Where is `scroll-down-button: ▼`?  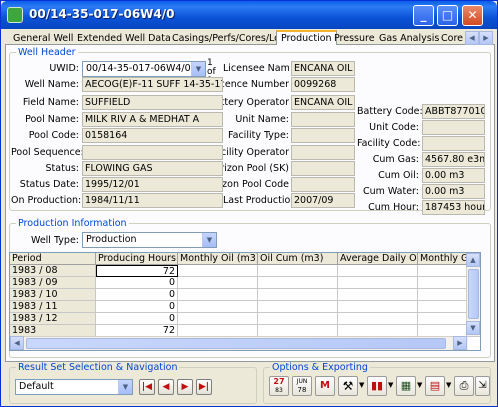 scroll-down-button: ▼ is located at coordinates (473, 328).